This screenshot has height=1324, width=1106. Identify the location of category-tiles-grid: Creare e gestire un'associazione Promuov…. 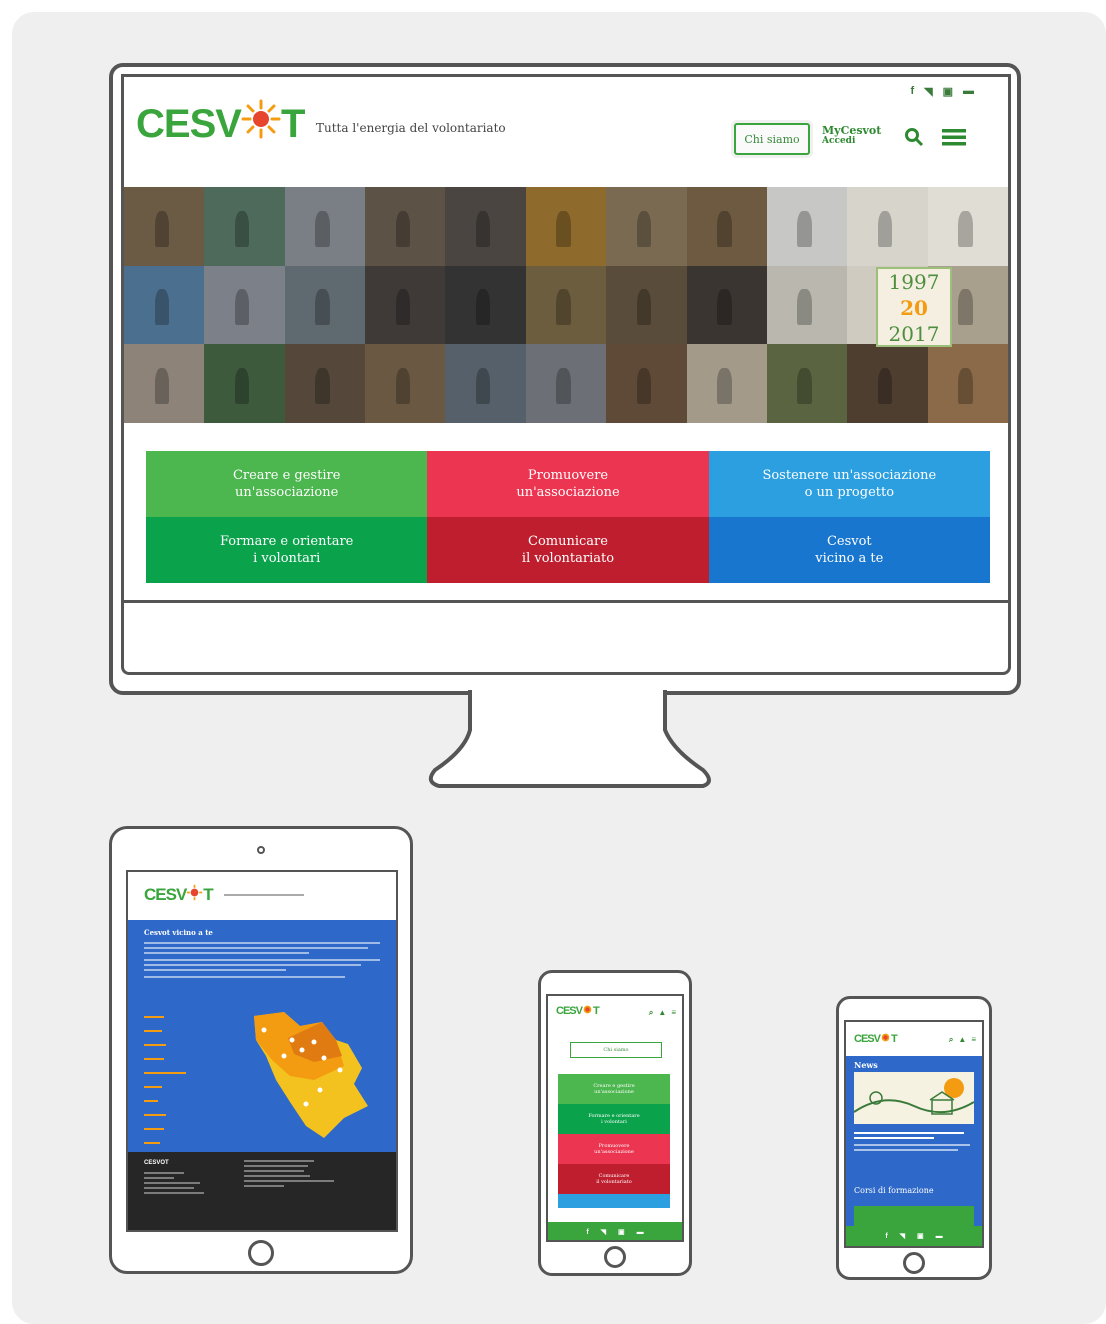
(568, 517).